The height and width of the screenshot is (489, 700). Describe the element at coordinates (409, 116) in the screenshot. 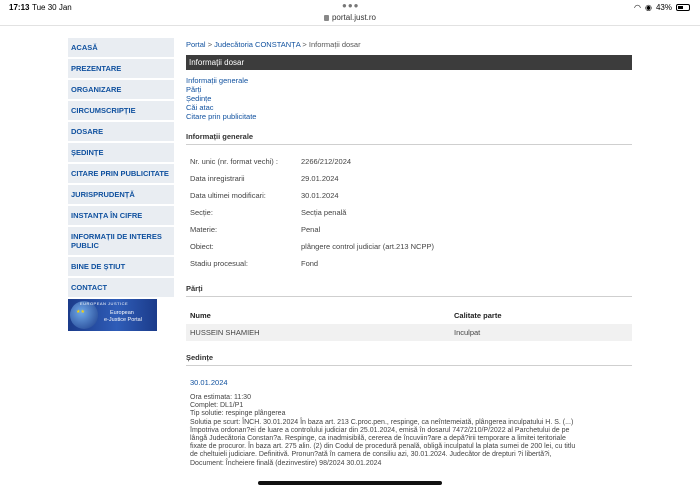

I see `link-citare: Citare prin publicitate` at that location.